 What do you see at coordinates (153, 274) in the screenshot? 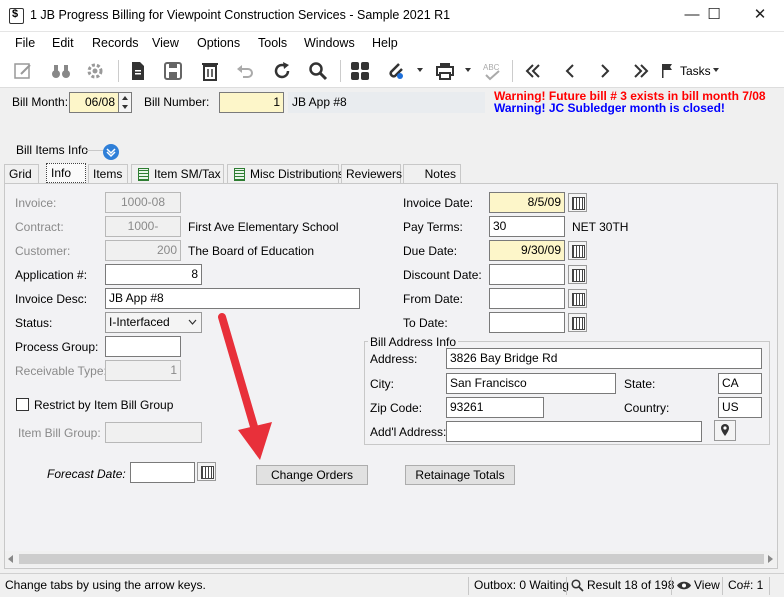
I see `application-input: 8` at bounding box center [153, 274].